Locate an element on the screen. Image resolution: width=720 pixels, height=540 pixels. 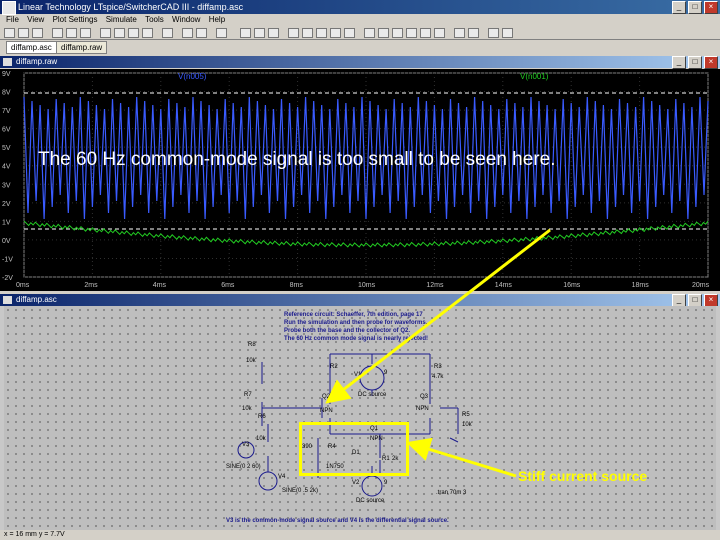
v4-label: V4 is located at coordinates (282, 477).